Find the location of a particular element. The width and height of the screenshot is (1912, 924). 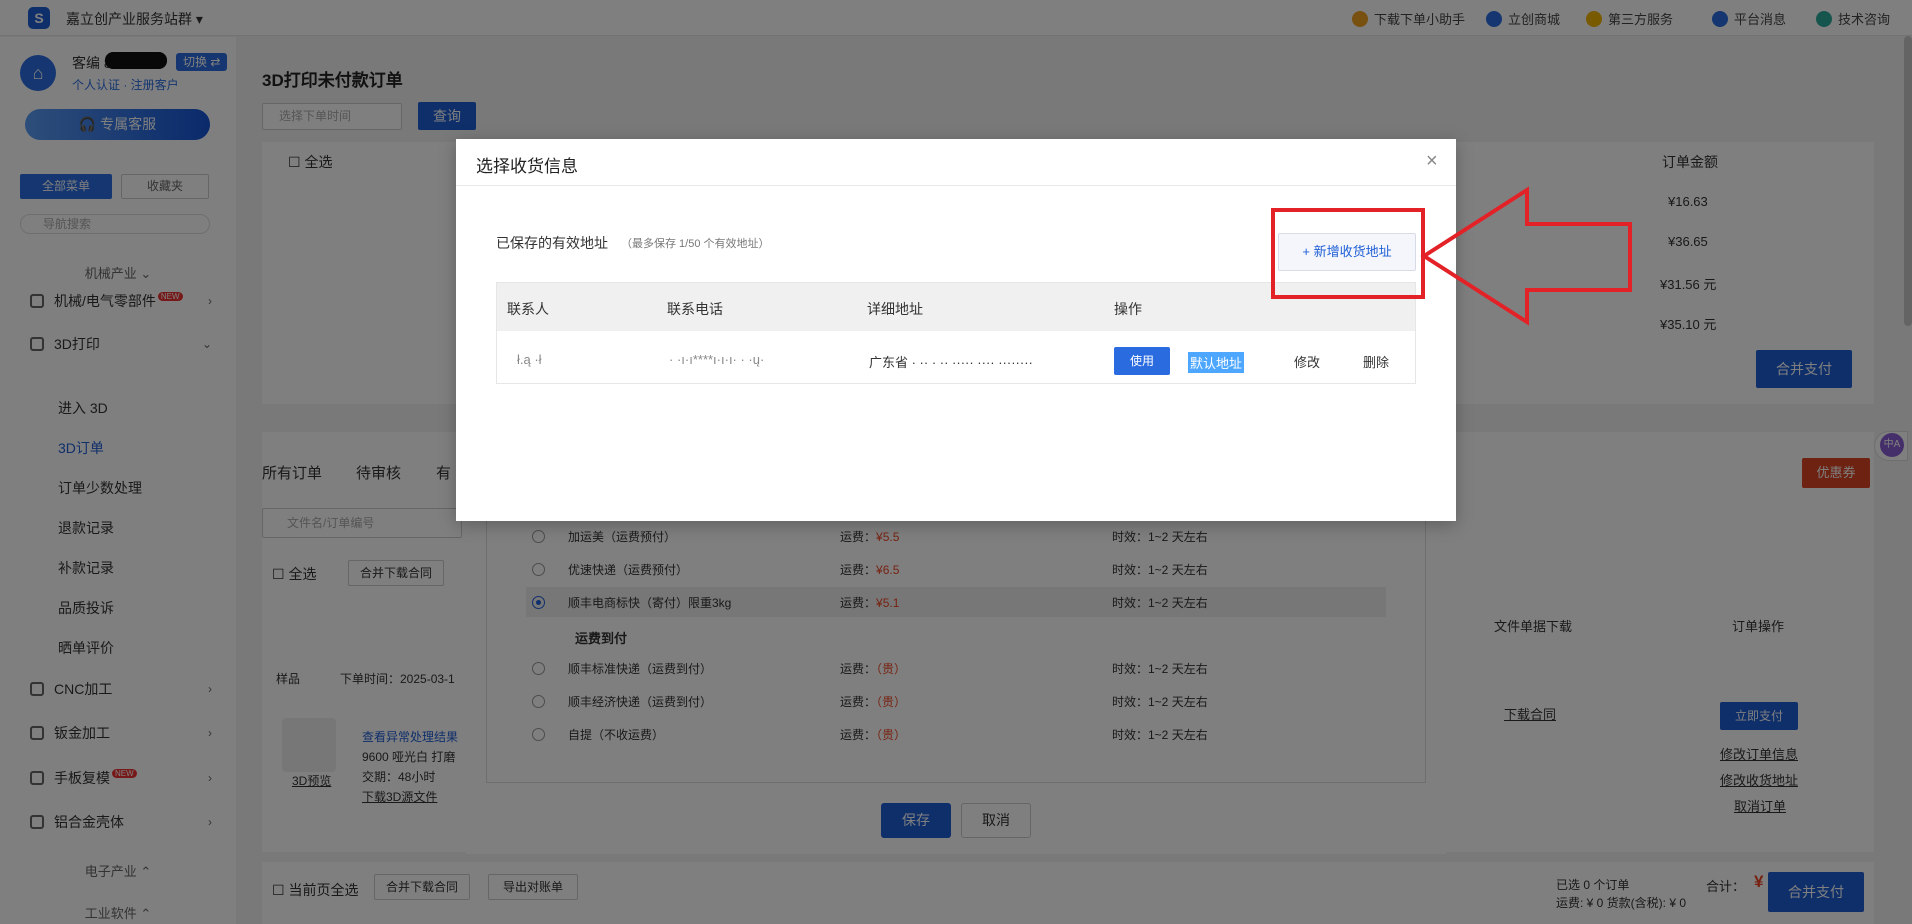

use-address-button: 使用 is located at coordinates (1142, 361).